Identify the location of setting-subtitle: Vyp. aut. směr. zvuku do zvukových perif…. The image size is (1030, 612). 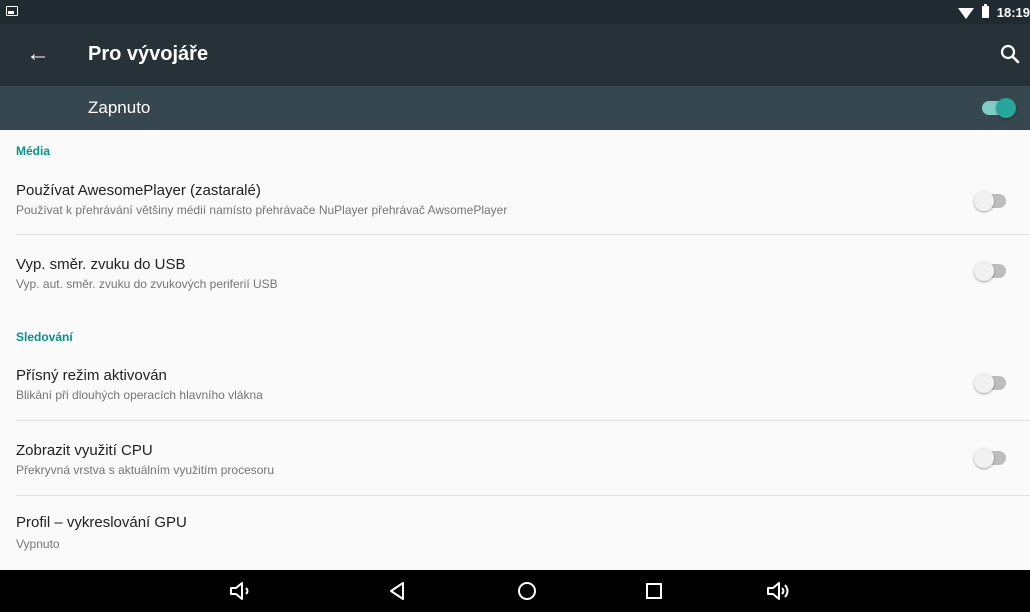
(147, 284).